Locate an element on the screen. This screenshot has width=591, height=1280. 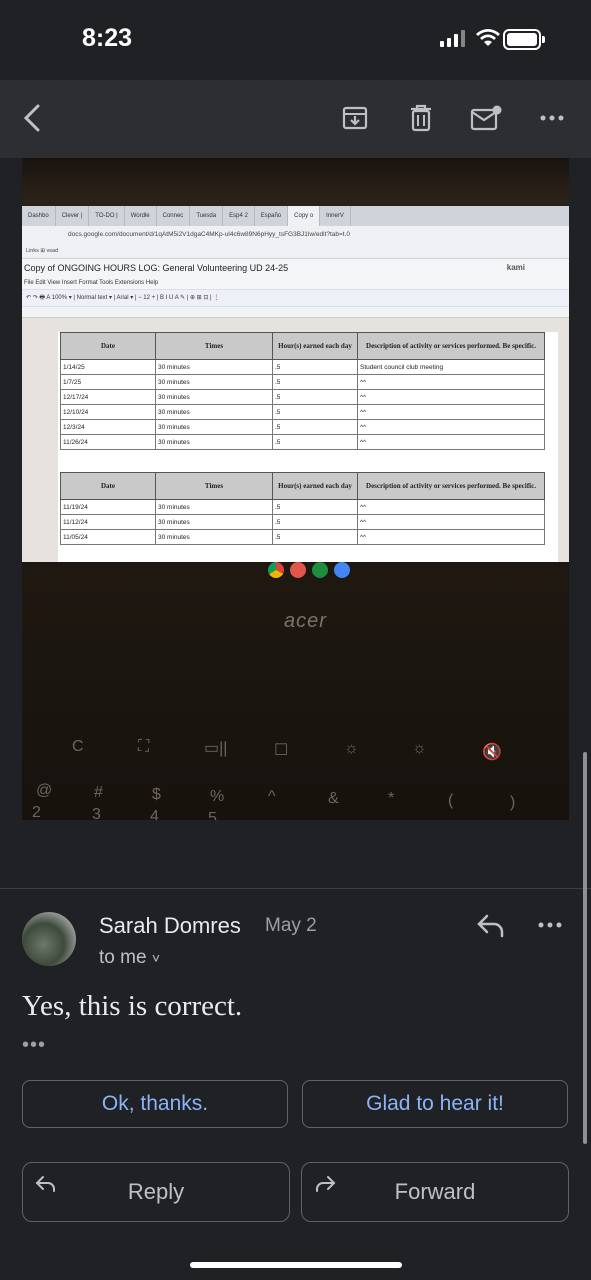
smart-reply-glad-to-hear: Glad to hear it! is located at coordinates (435, 1104).